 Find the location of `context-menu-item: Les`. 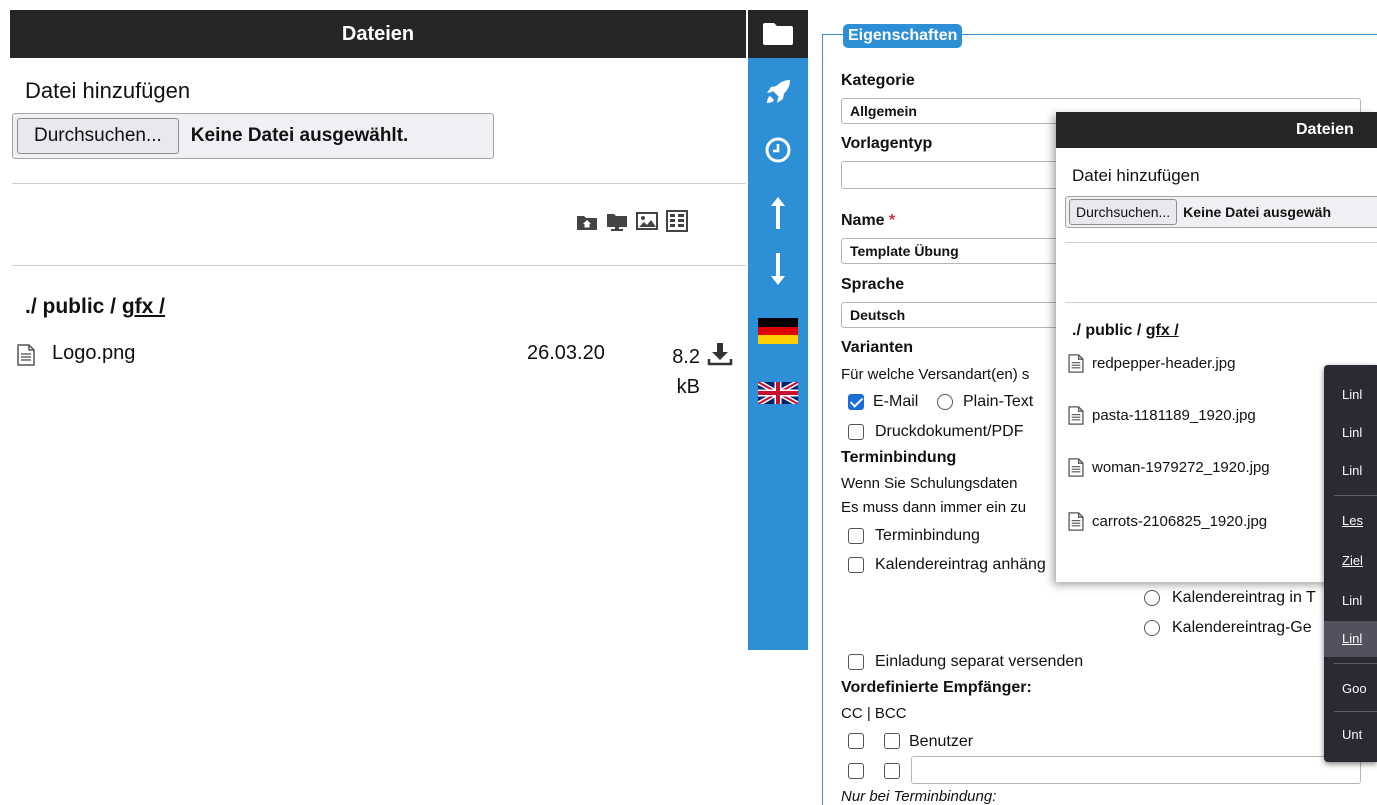

context-menu-item: Les is located at coordinates (1350, 521).